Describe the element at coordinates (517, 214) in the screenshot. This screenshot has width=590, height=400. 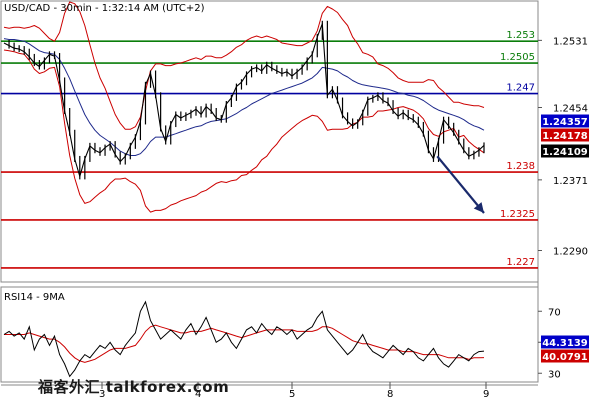
I see `level-label: 1.2325` at that location.